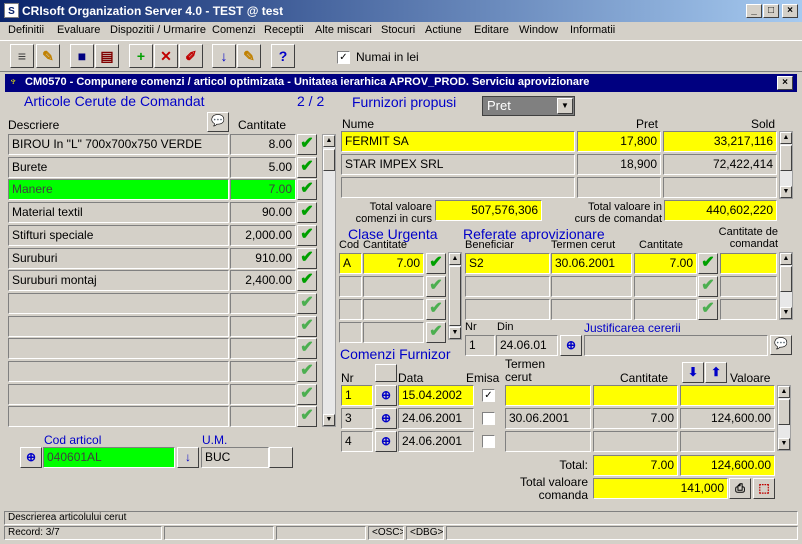 This screenshot has width=802, height=544. I want to click on articol-descriere: Suruburi, so click(118, 258).